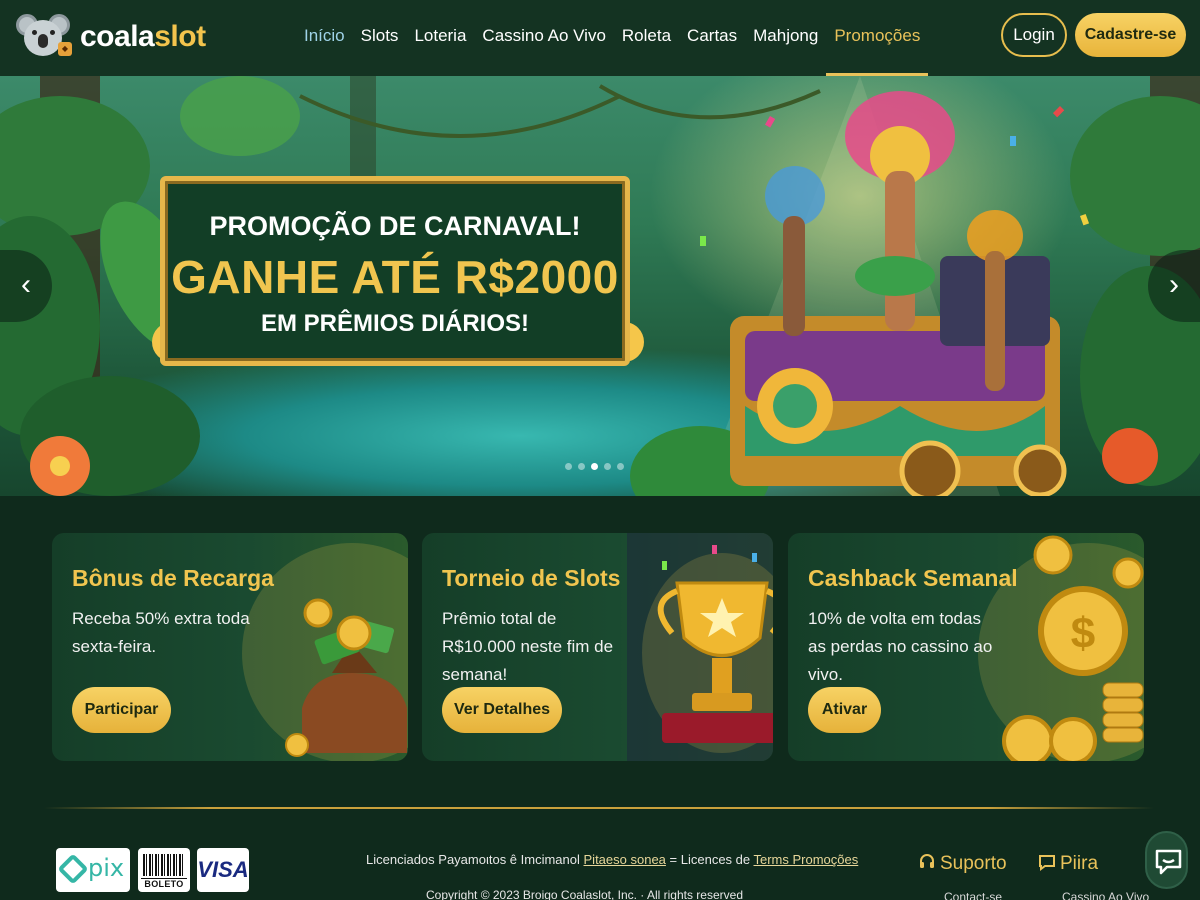 This screenshot has width=1200, height=900. I want to click on footer-contact-link: Contact-se, so click(973, 895).